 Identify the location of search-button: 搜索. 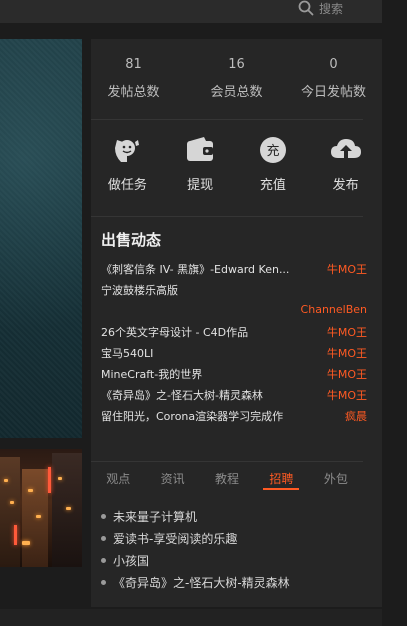
(320, 9).